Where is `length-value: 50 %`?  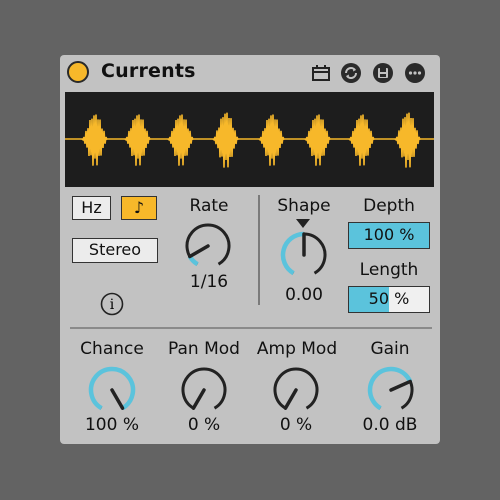
length-value: 50 % is located at coordinates (389, 298).